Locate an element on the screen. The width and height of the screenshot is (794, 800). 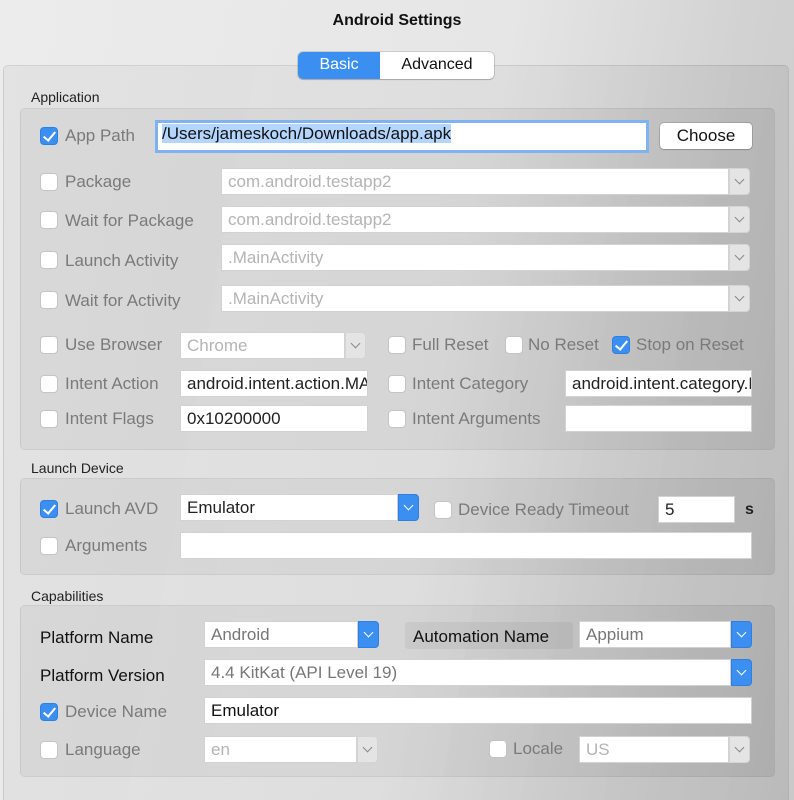
launch-avd-select: Emulator is located at coordinates (289, 507).